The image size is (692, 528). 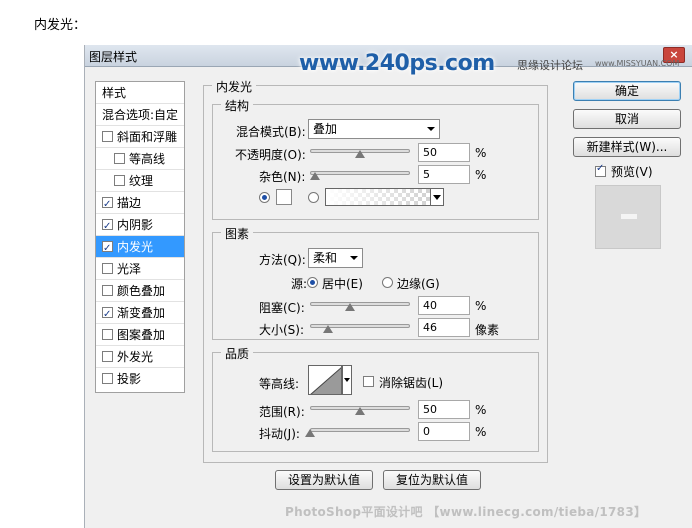 What do you see at coordinates (397, 63) in the screenshot?
I see `site-watermark: www.240ps.com` at bounding box center [397, 63].